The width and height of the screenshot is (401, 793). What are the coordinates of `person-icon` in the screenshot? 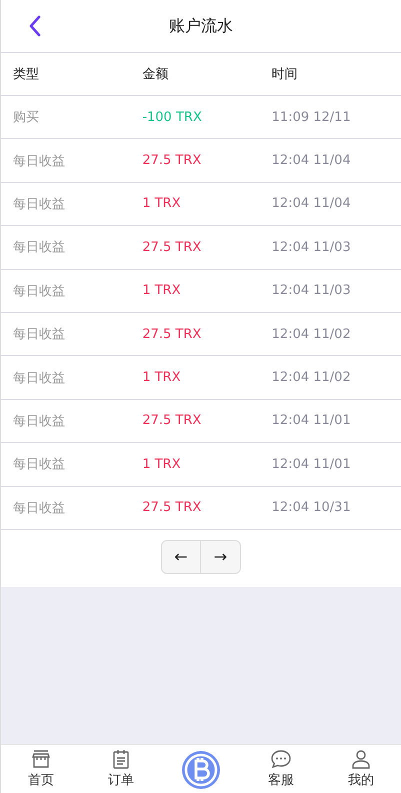 It's located at (361, 759).